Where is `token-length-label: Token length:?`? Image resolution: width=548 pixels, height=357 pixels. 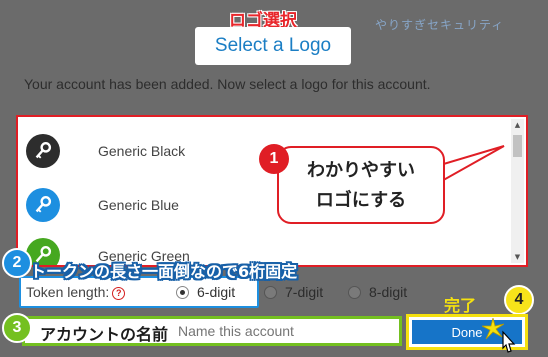
token-length-label: Token length:? is located at coordinates (76, 292).